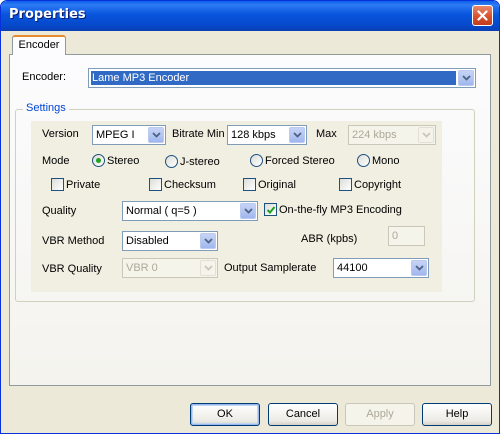 This screenshot has height=434, width=500. I want to click on close-icon, so click(482, 15).